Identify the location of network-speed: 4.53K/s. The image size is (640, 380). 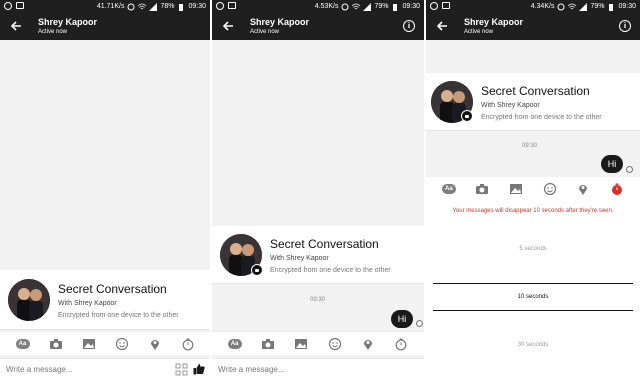
(326, 6).